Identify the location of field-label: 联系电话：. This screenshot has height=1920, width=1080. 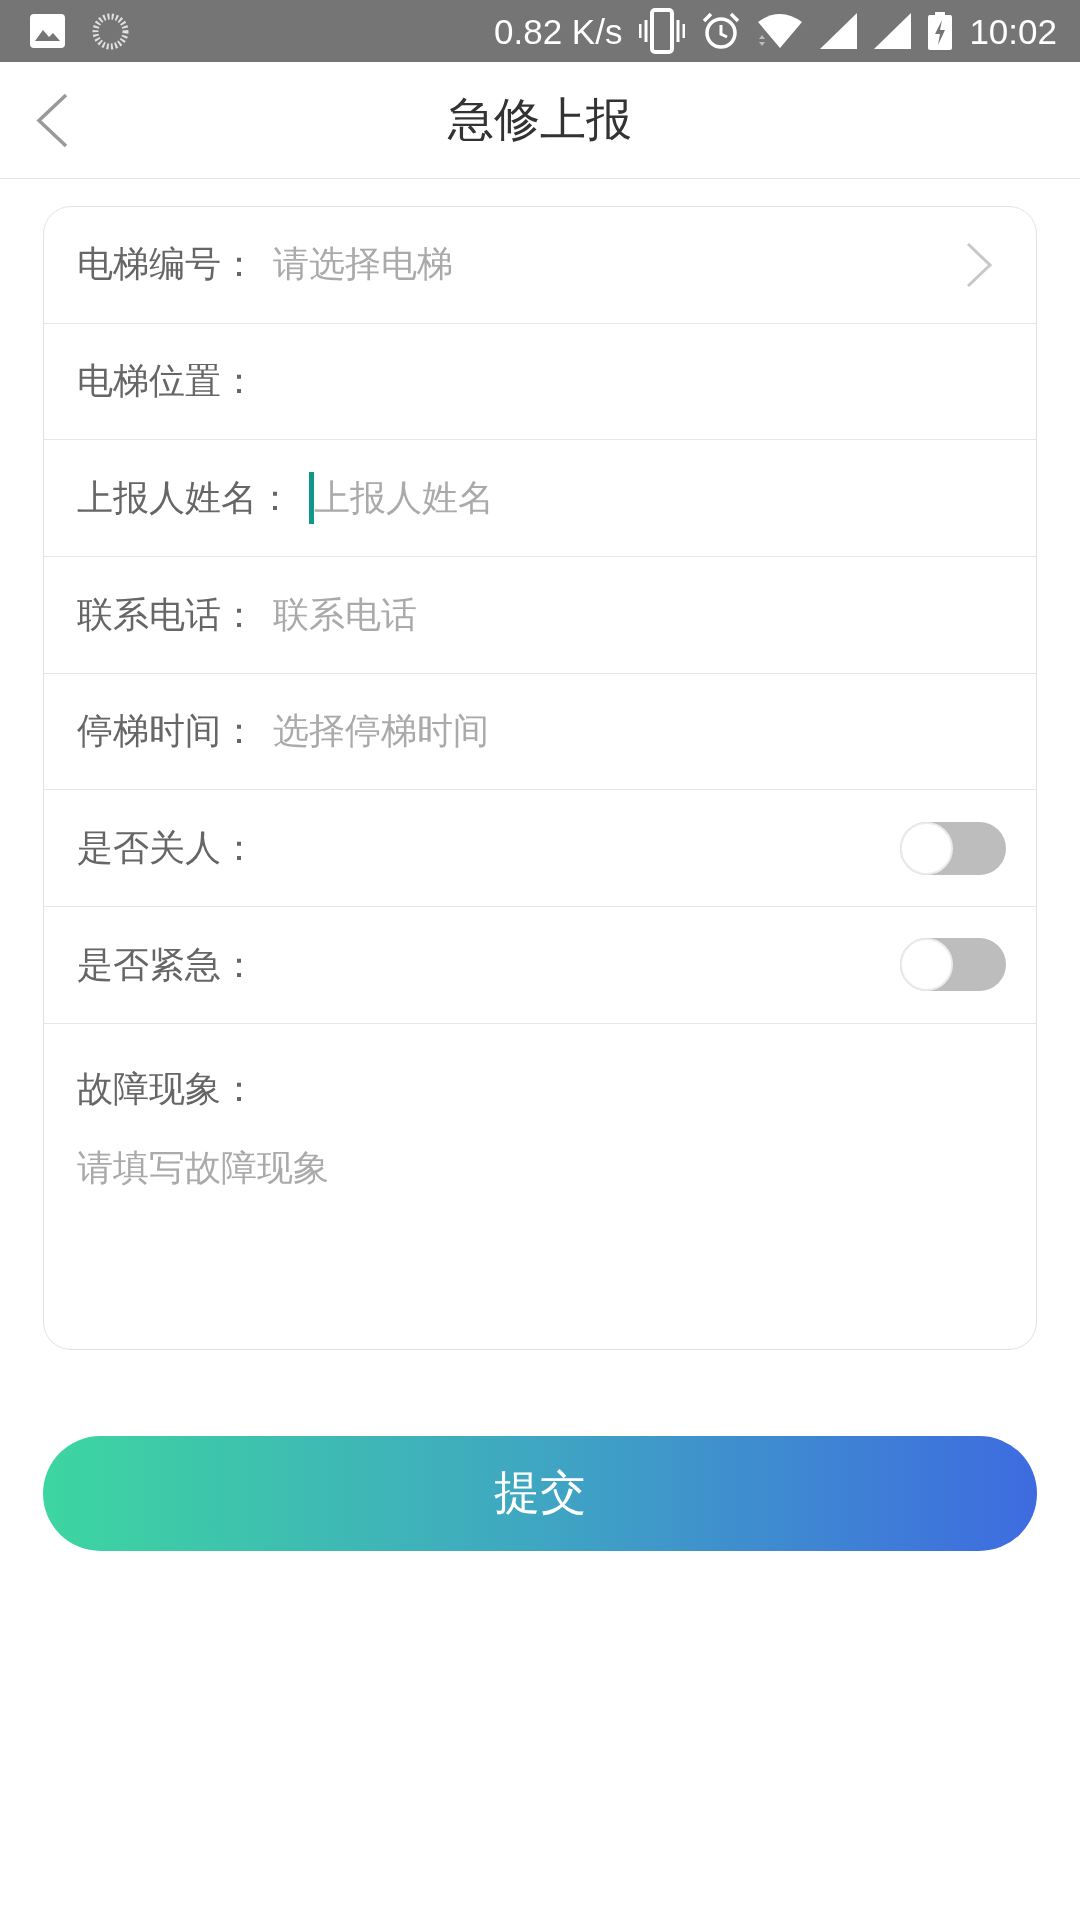
(167, 614).